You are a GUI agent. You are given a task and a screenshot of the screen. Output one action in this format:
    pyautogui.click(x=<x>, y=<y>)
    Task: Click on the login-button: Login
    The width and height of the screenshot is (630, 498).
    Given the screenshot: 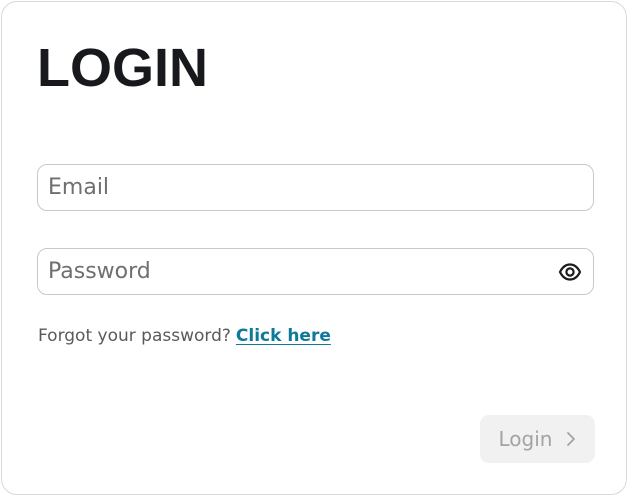 What is the action you would take?
    pyautogui.click(x=537, y=439)
    